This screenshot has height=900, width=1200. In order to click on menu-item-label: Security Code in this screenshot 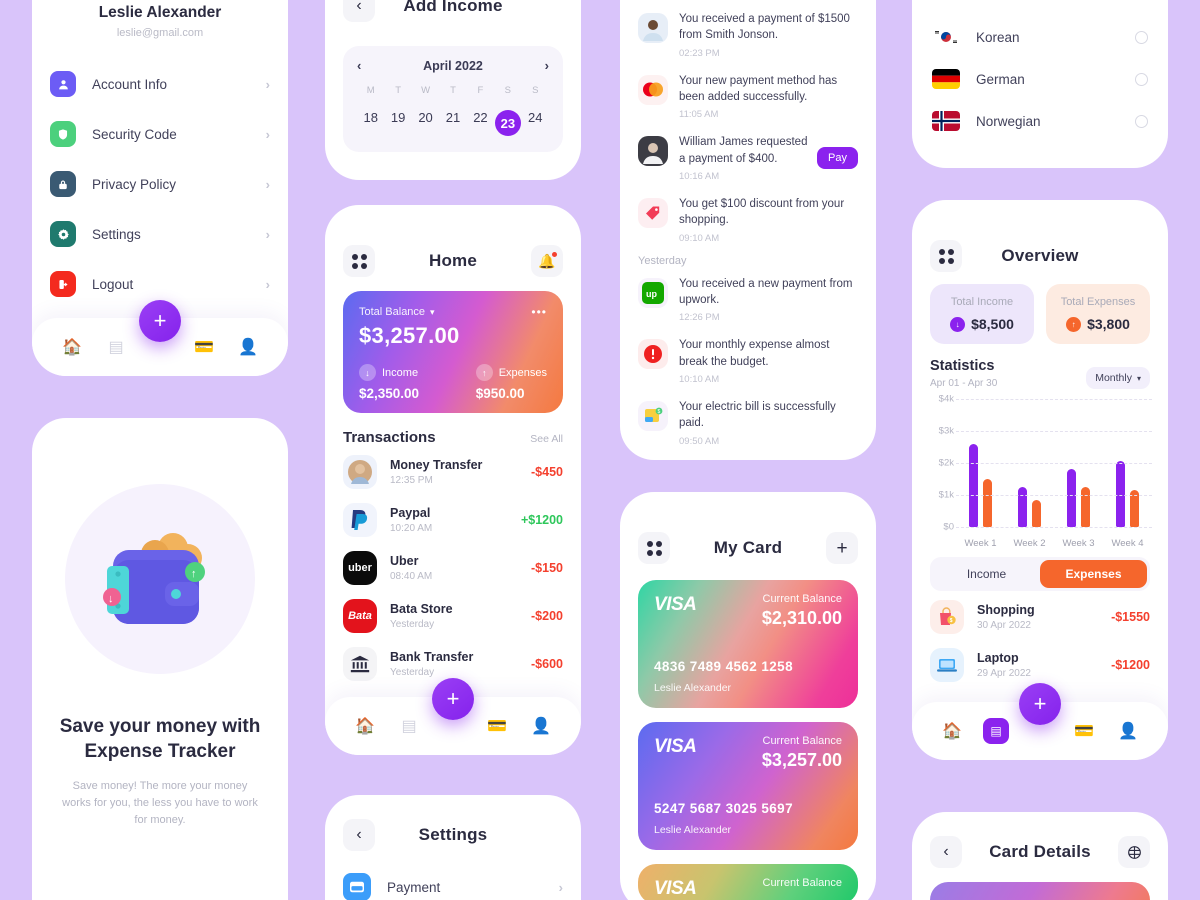, I will do `click(134, 134)`.